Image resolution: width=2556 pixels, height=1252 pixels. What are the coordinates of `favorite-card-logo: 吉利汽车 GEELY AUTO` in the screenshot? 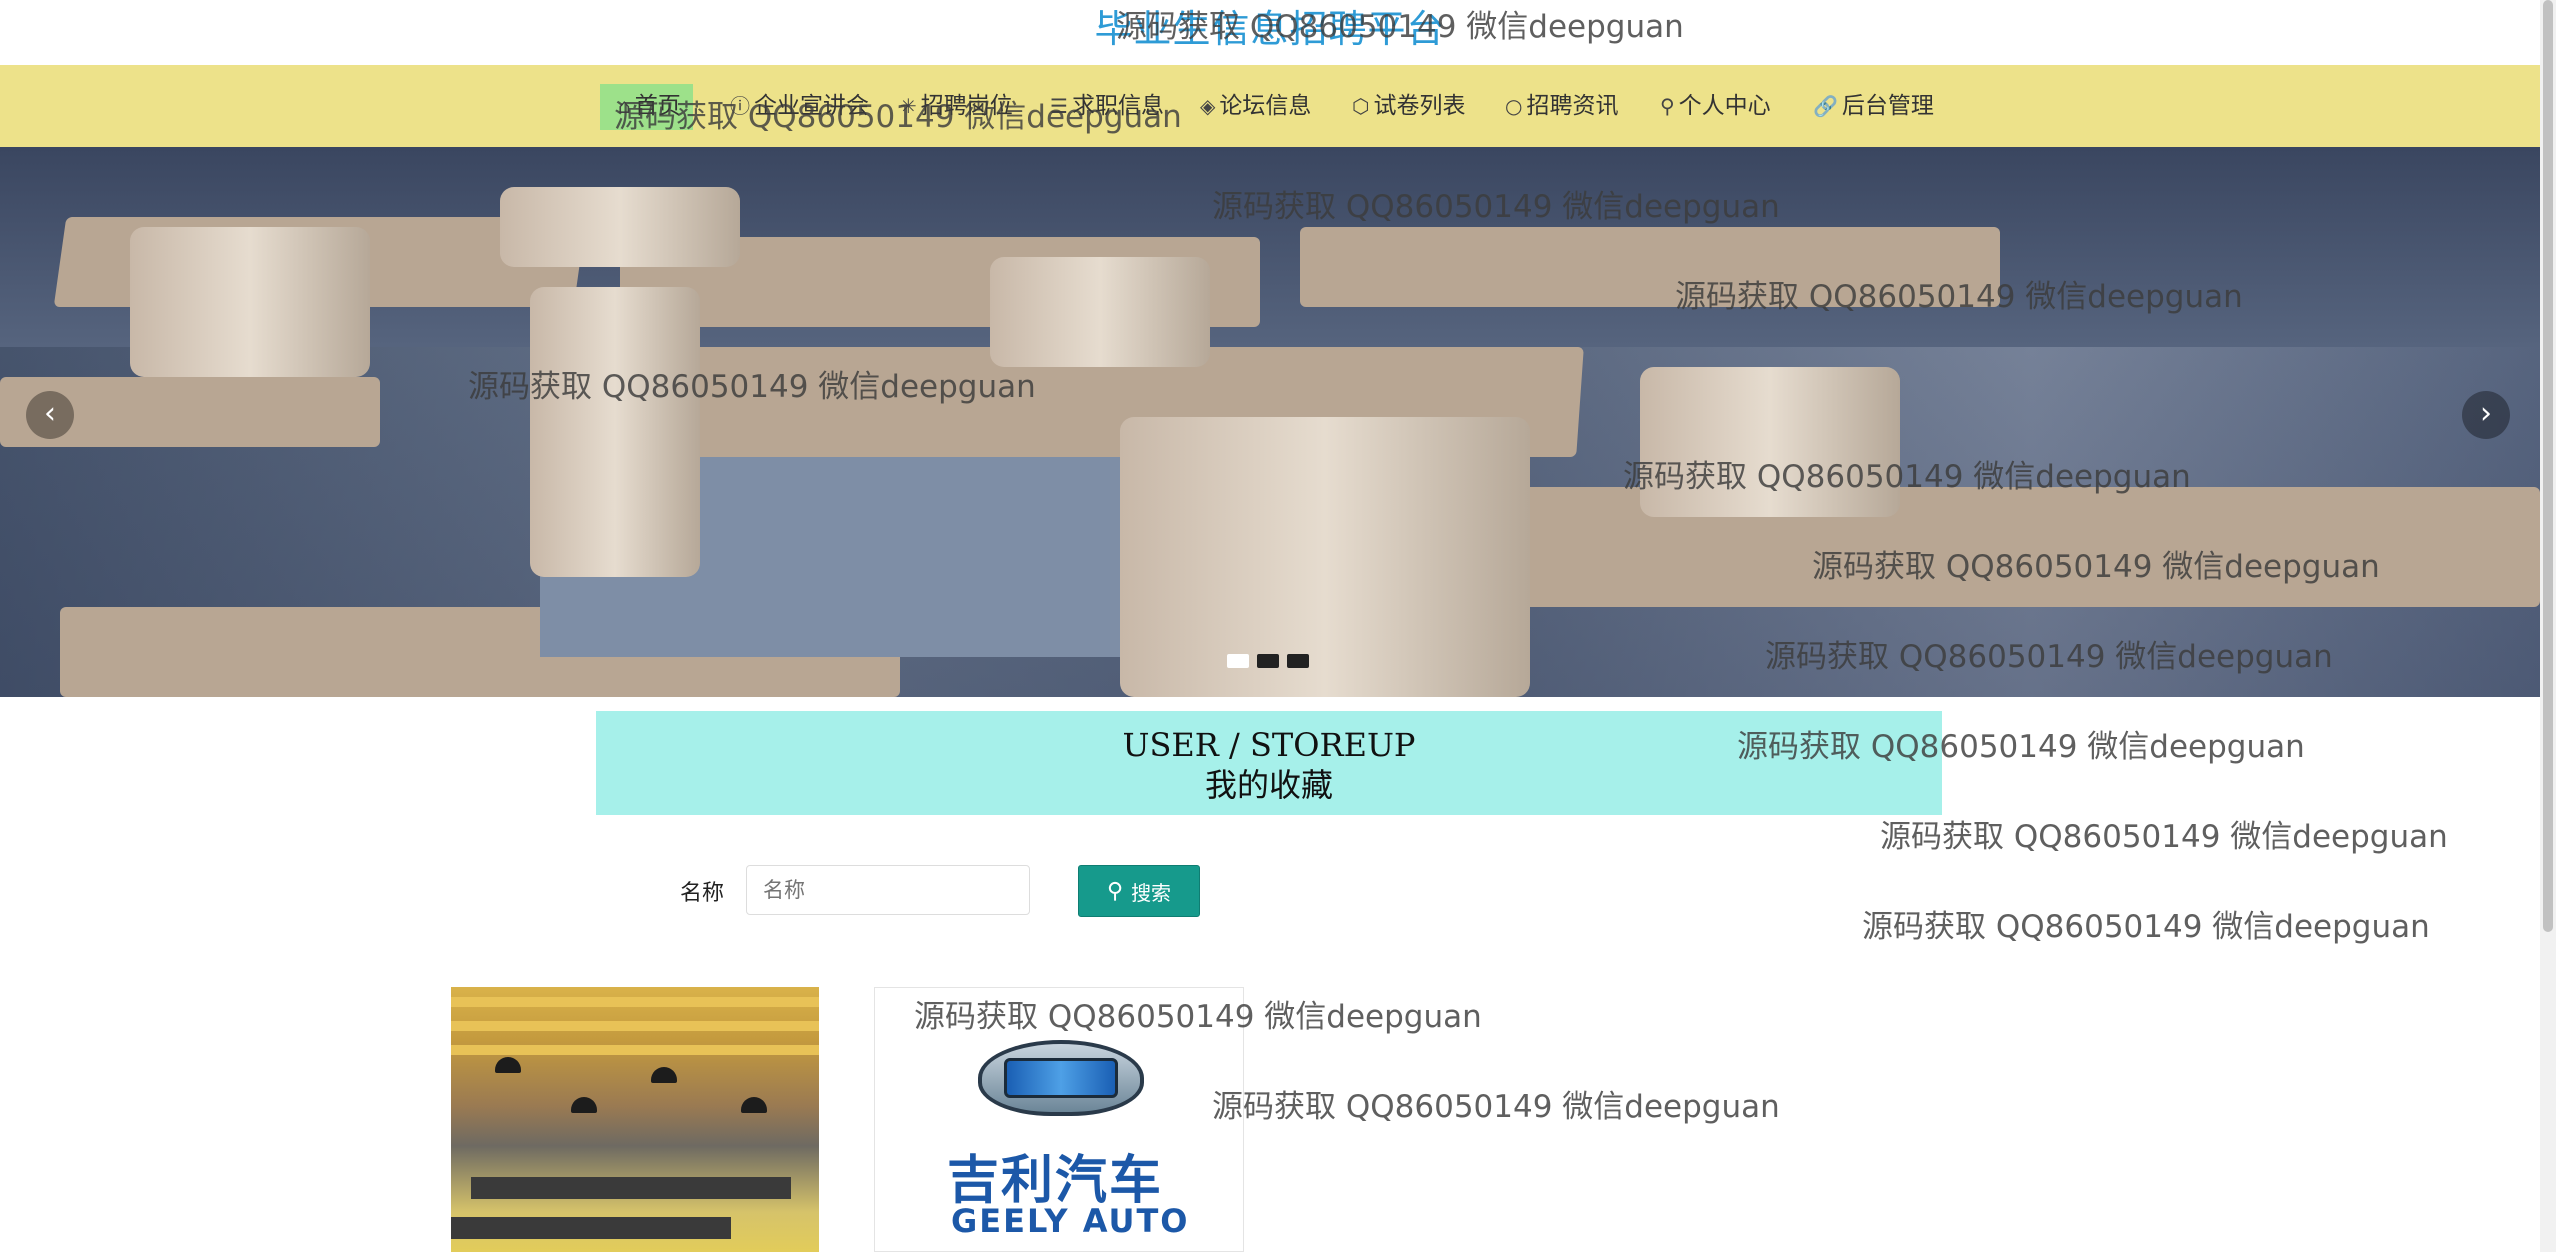 It's located at (1059, 1119).